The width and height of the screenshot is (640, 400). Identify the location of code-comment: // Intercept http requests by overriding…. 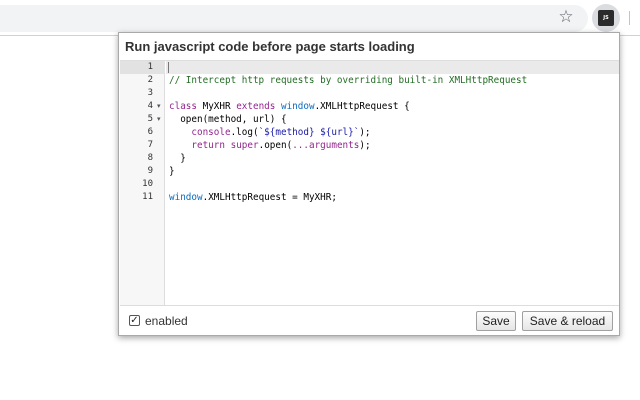
(348, 80).